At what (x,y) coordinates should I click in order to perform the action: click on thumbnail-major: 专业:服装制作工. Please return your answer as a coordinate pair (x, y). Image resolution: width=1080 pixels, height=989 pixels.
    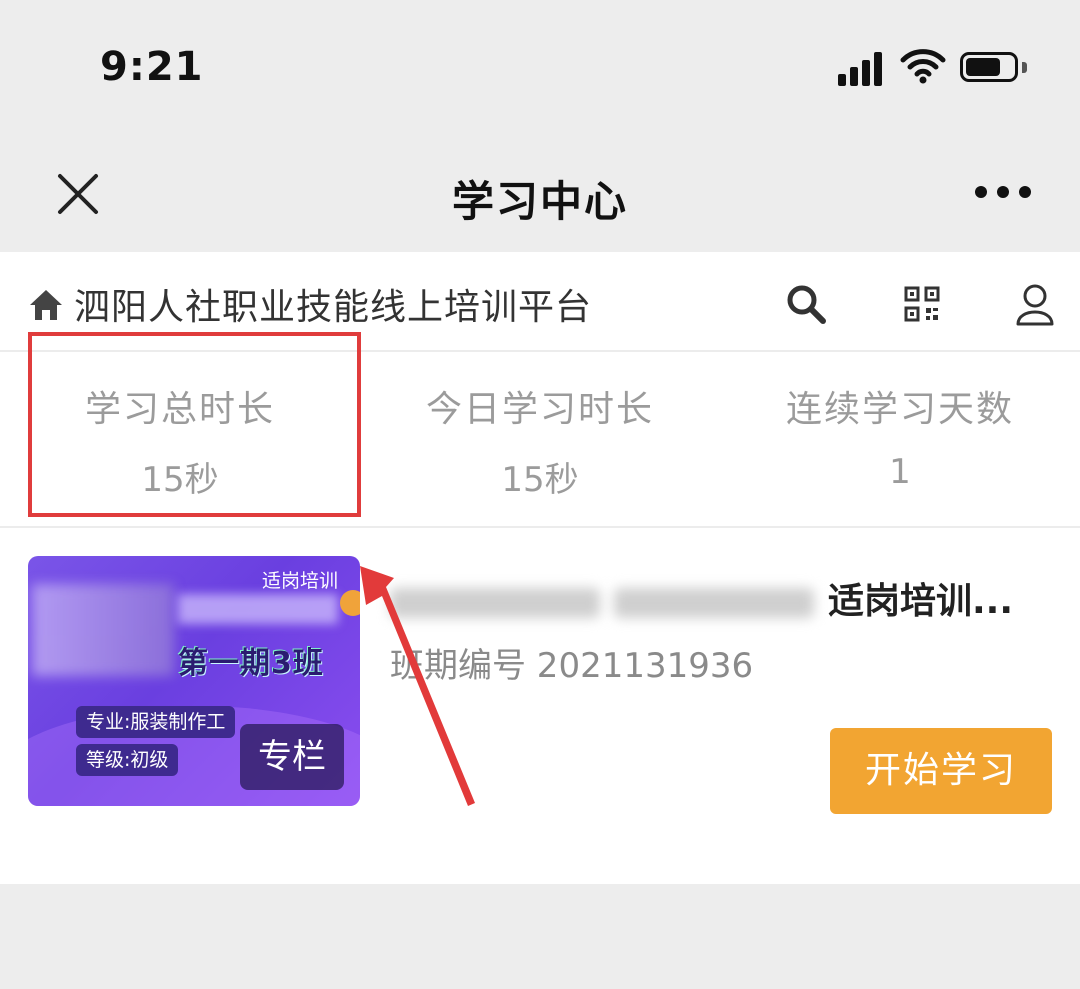
    Looking at the image, I should click on (156, 722).